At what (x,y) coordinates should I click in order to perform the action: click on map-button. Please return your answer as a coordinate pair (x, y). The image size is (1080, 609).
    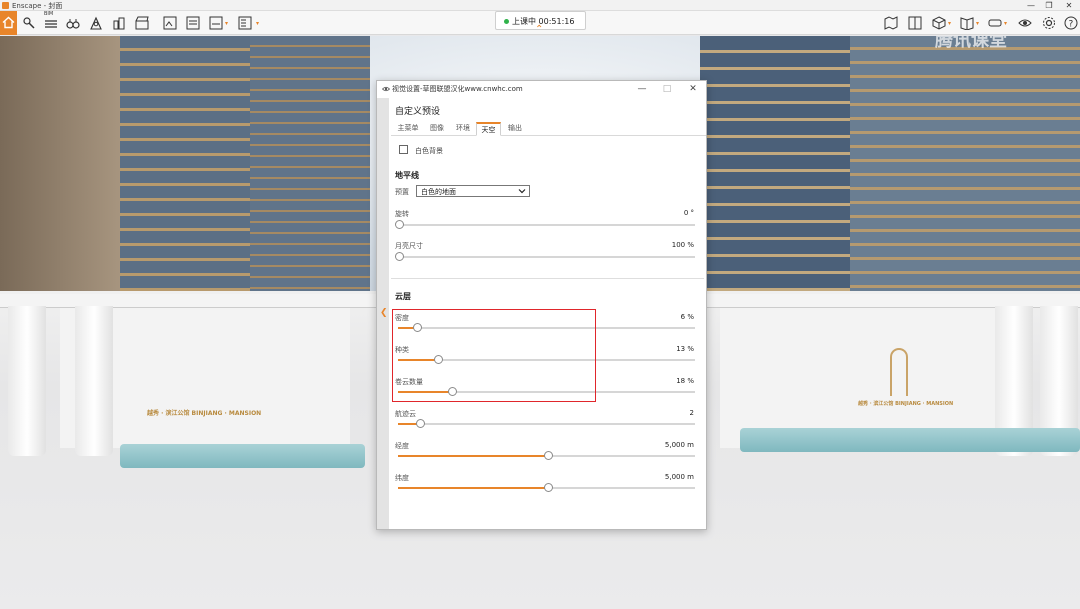
    Looking at the image, I should click on (891, 23).